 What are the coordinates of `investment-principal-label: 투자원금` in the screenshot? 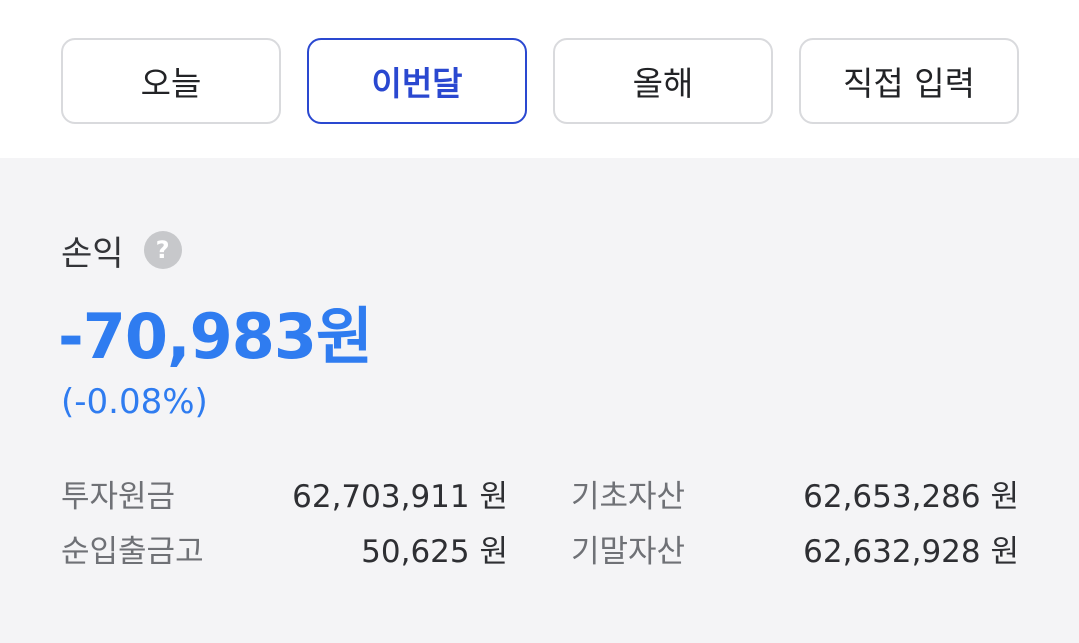 It's located at (118, 496).